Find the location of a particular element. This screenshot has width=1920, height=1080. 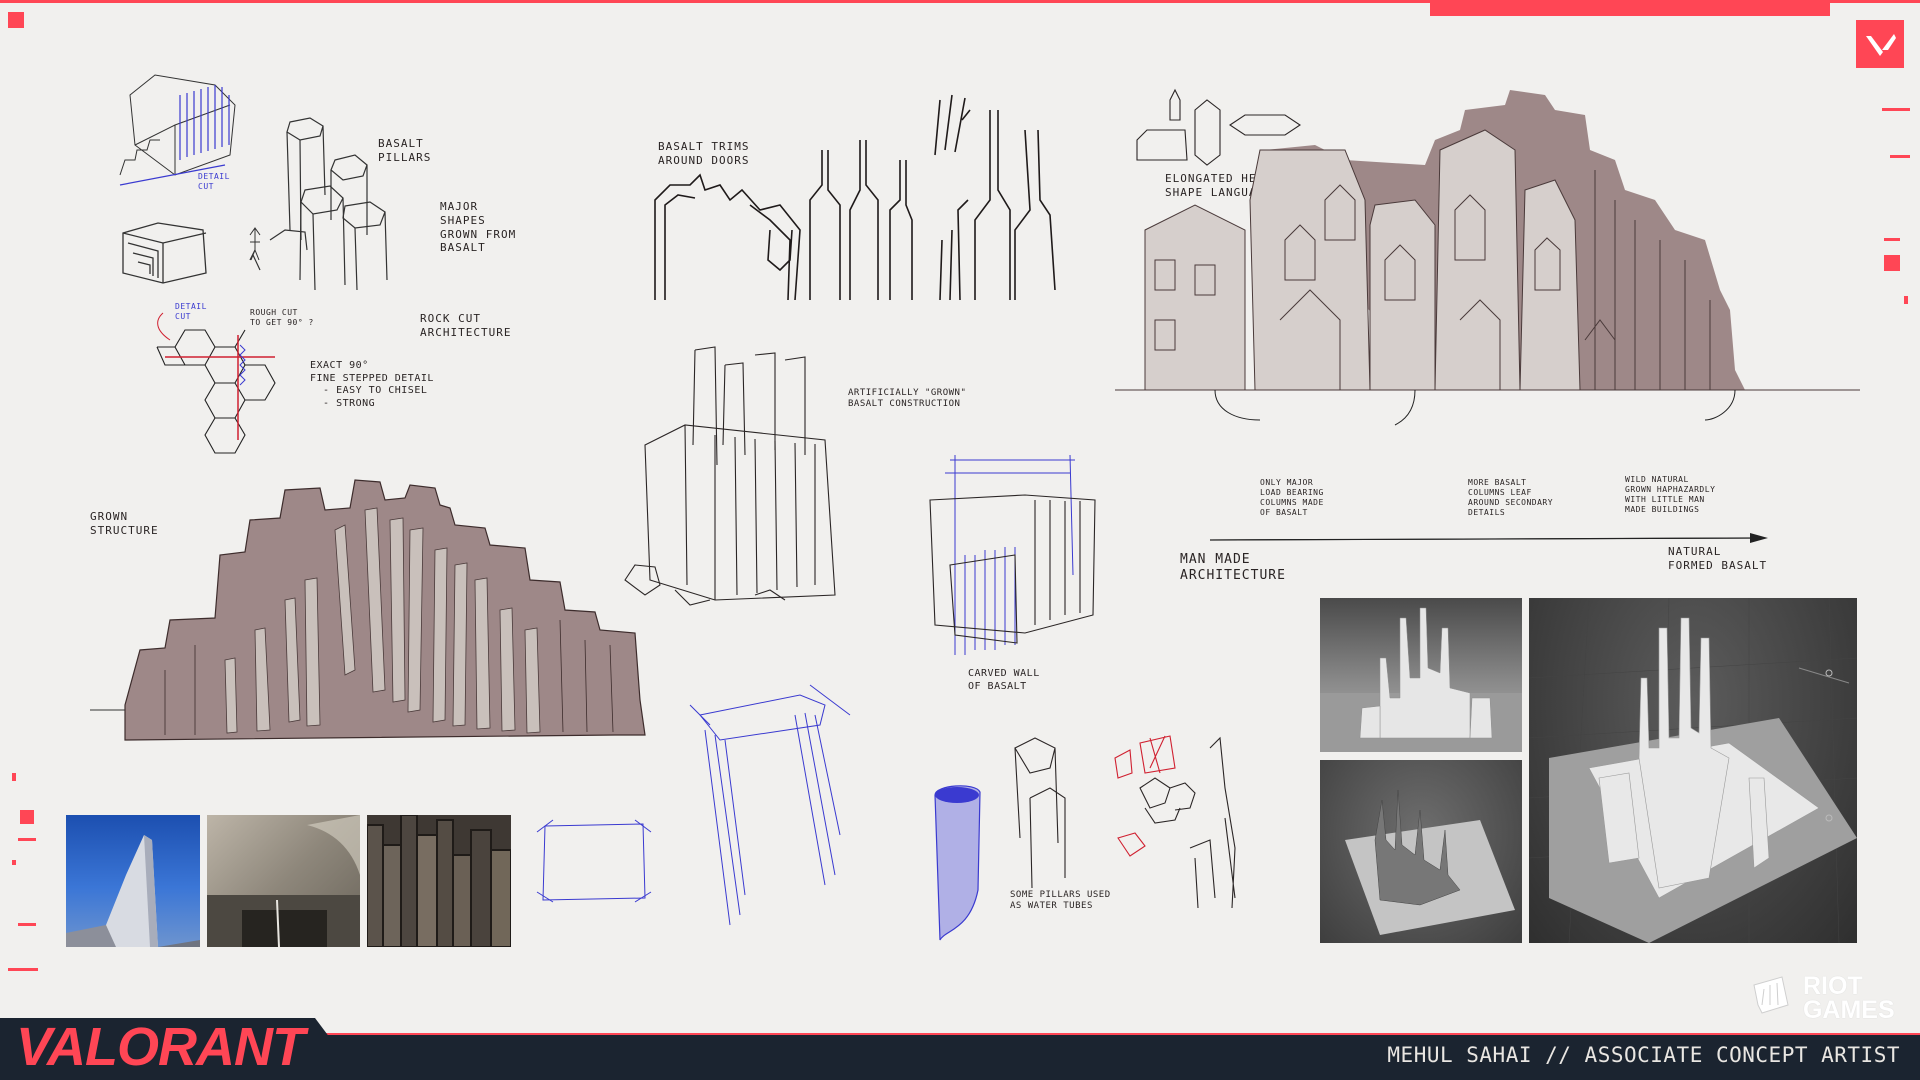

window-frame-sketch is located at coordinates (594, 861).